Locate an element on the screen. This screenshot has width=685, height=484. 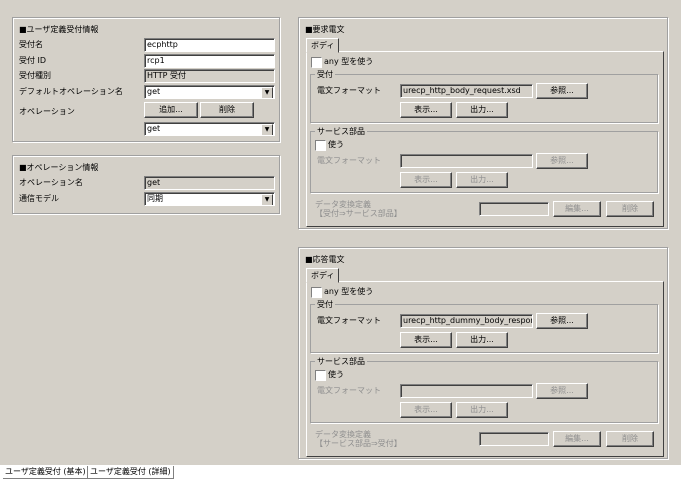
op-select: get ▼ is located at coordinates (209, 129).